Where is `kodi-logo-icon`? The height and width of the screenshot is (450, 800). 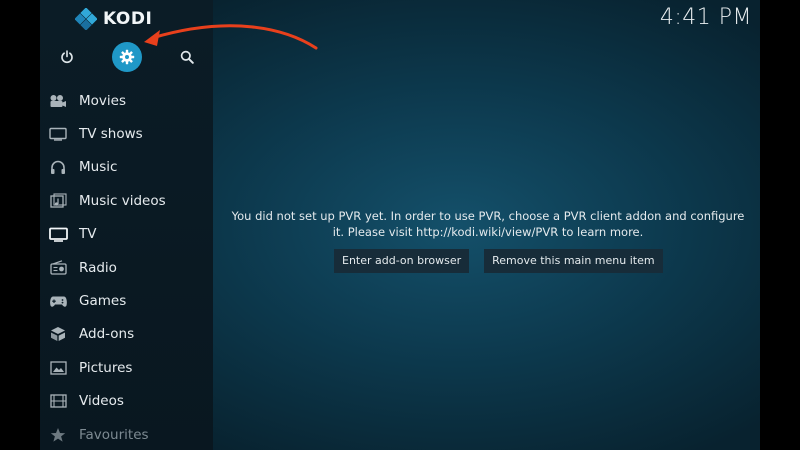 kodi-logo-icon is located at coordinates (86, 19).